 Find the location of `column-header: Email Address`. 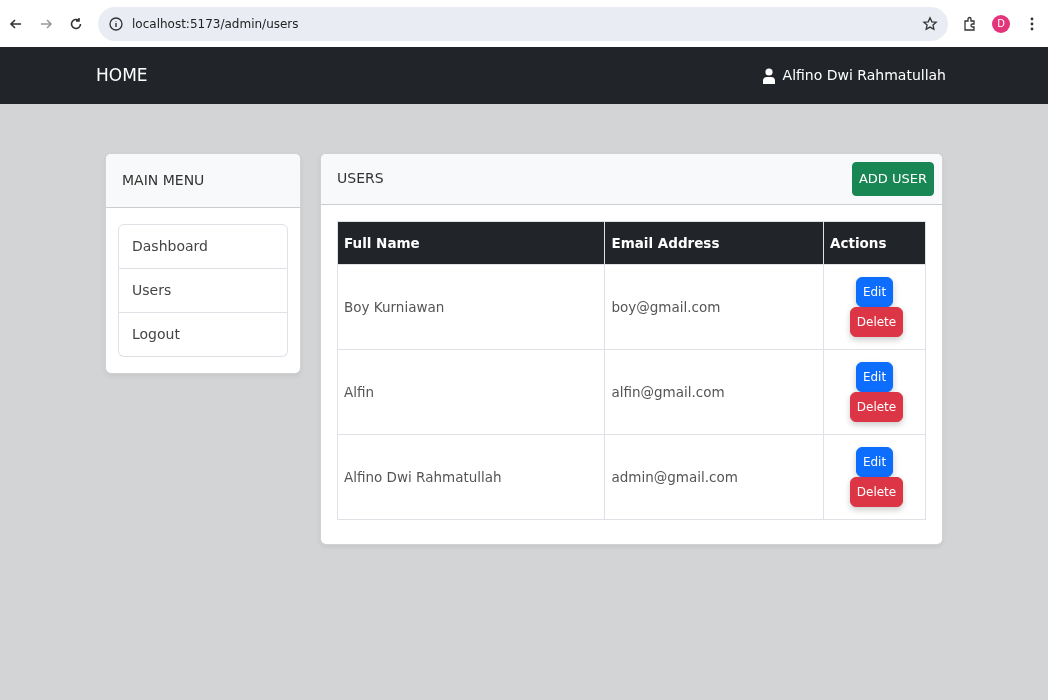

column-header: Email Address is located at coordinates (714, 243).